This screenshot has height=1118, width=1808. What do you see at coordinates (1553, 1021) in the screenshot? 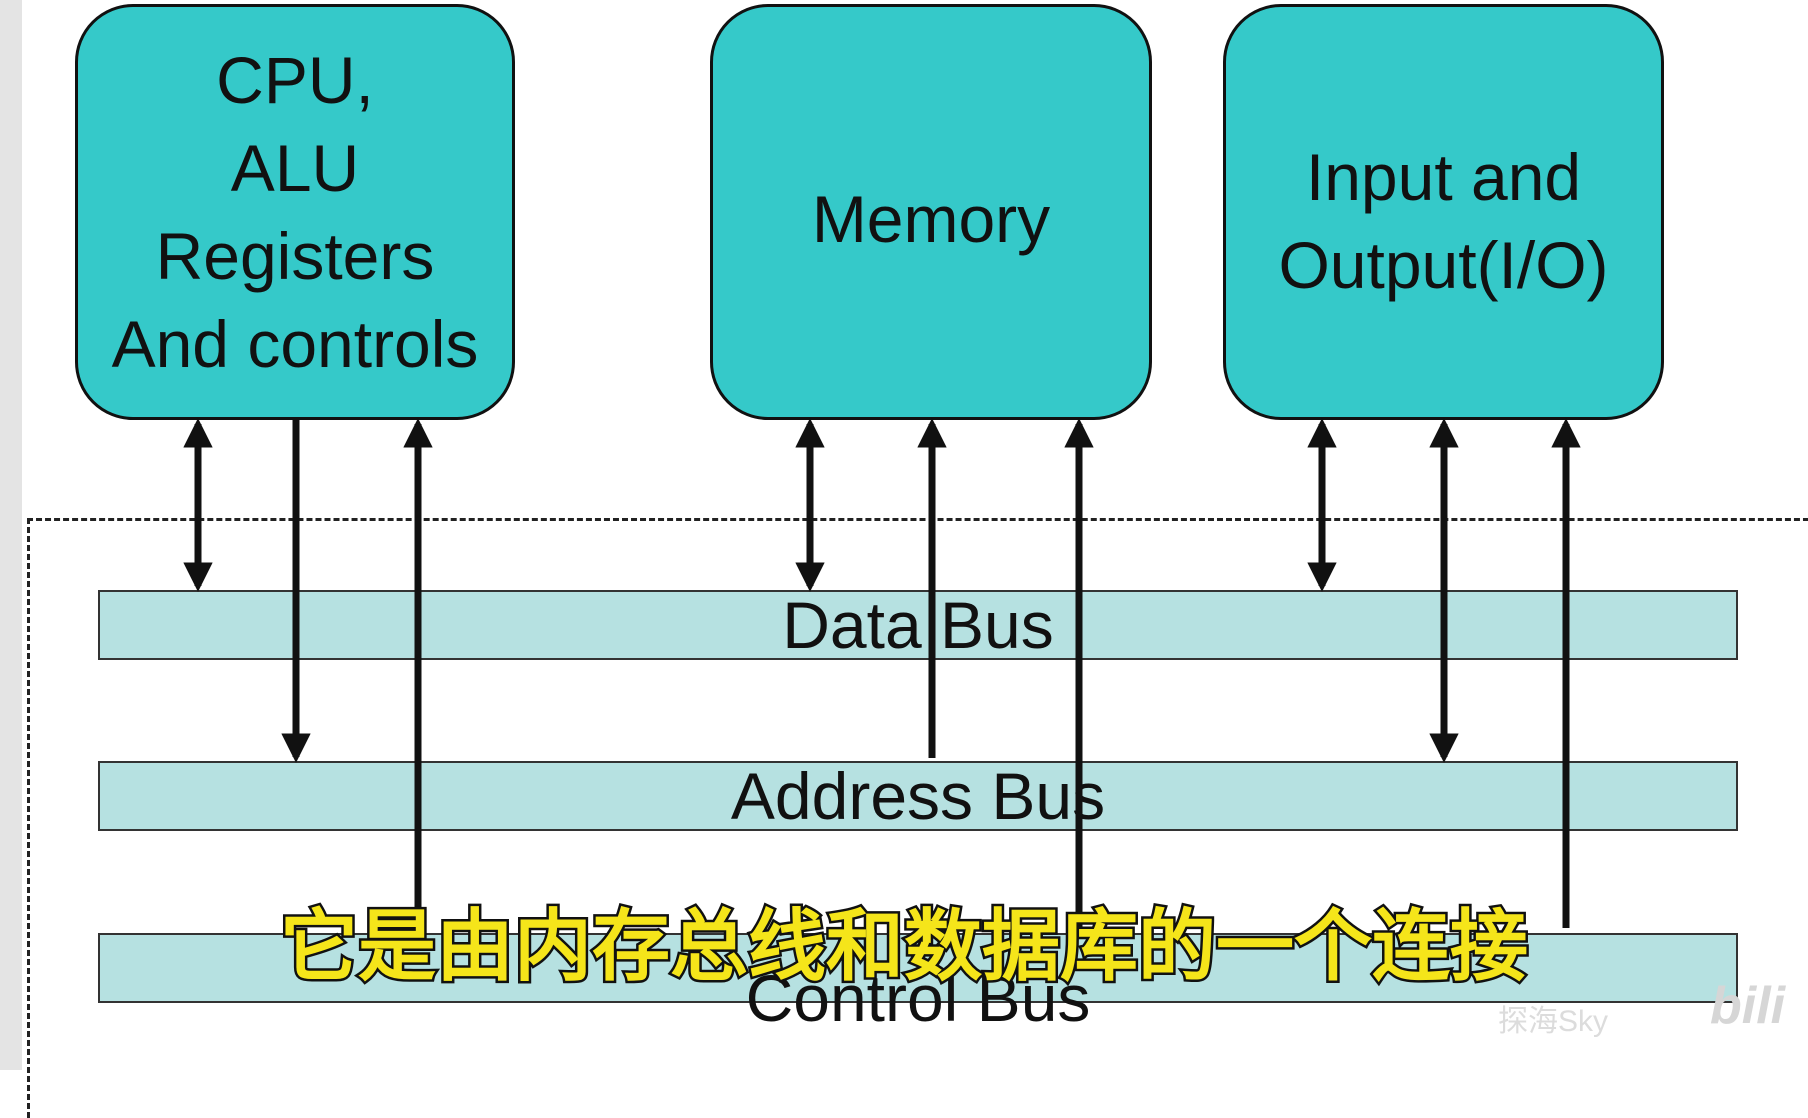
I see `uploader-watermark: 探海Sky` at bounding box center [1553, 1021].